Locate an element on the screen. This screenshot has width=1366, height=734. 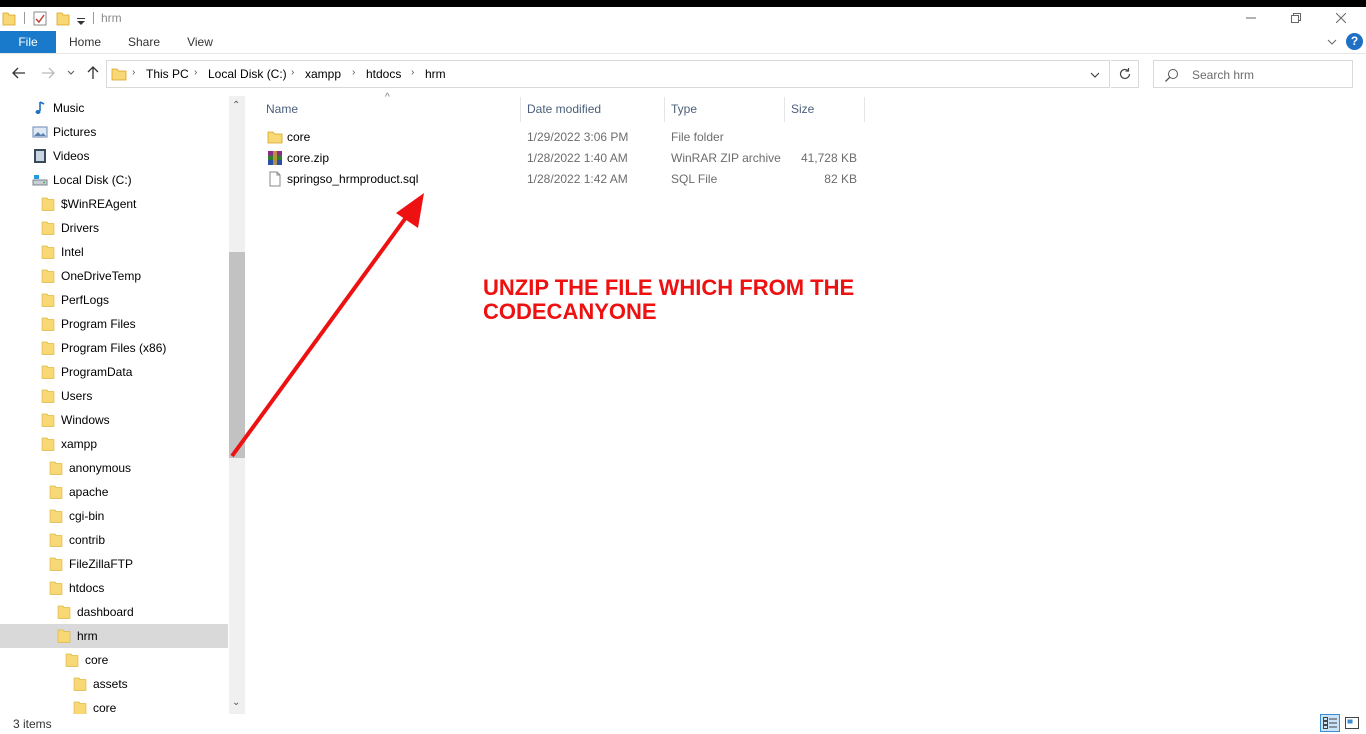
column-label: Name is located at coordinates (282, 109).